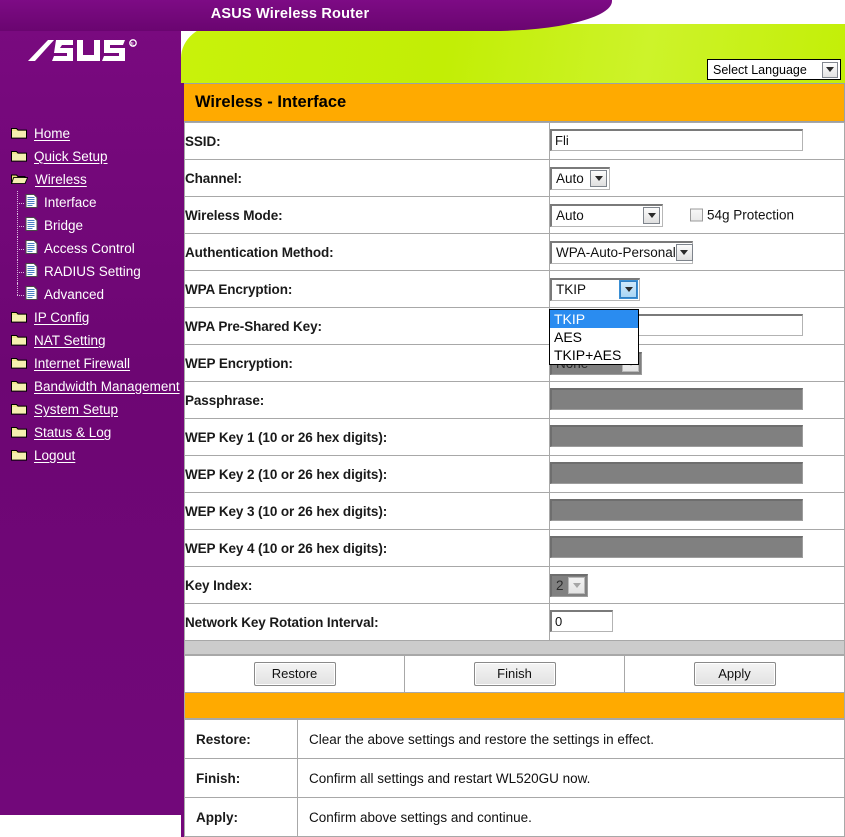  I want to click on sidebar-item-bandwidth-management: Bandwidth Management, so click(90, 386).